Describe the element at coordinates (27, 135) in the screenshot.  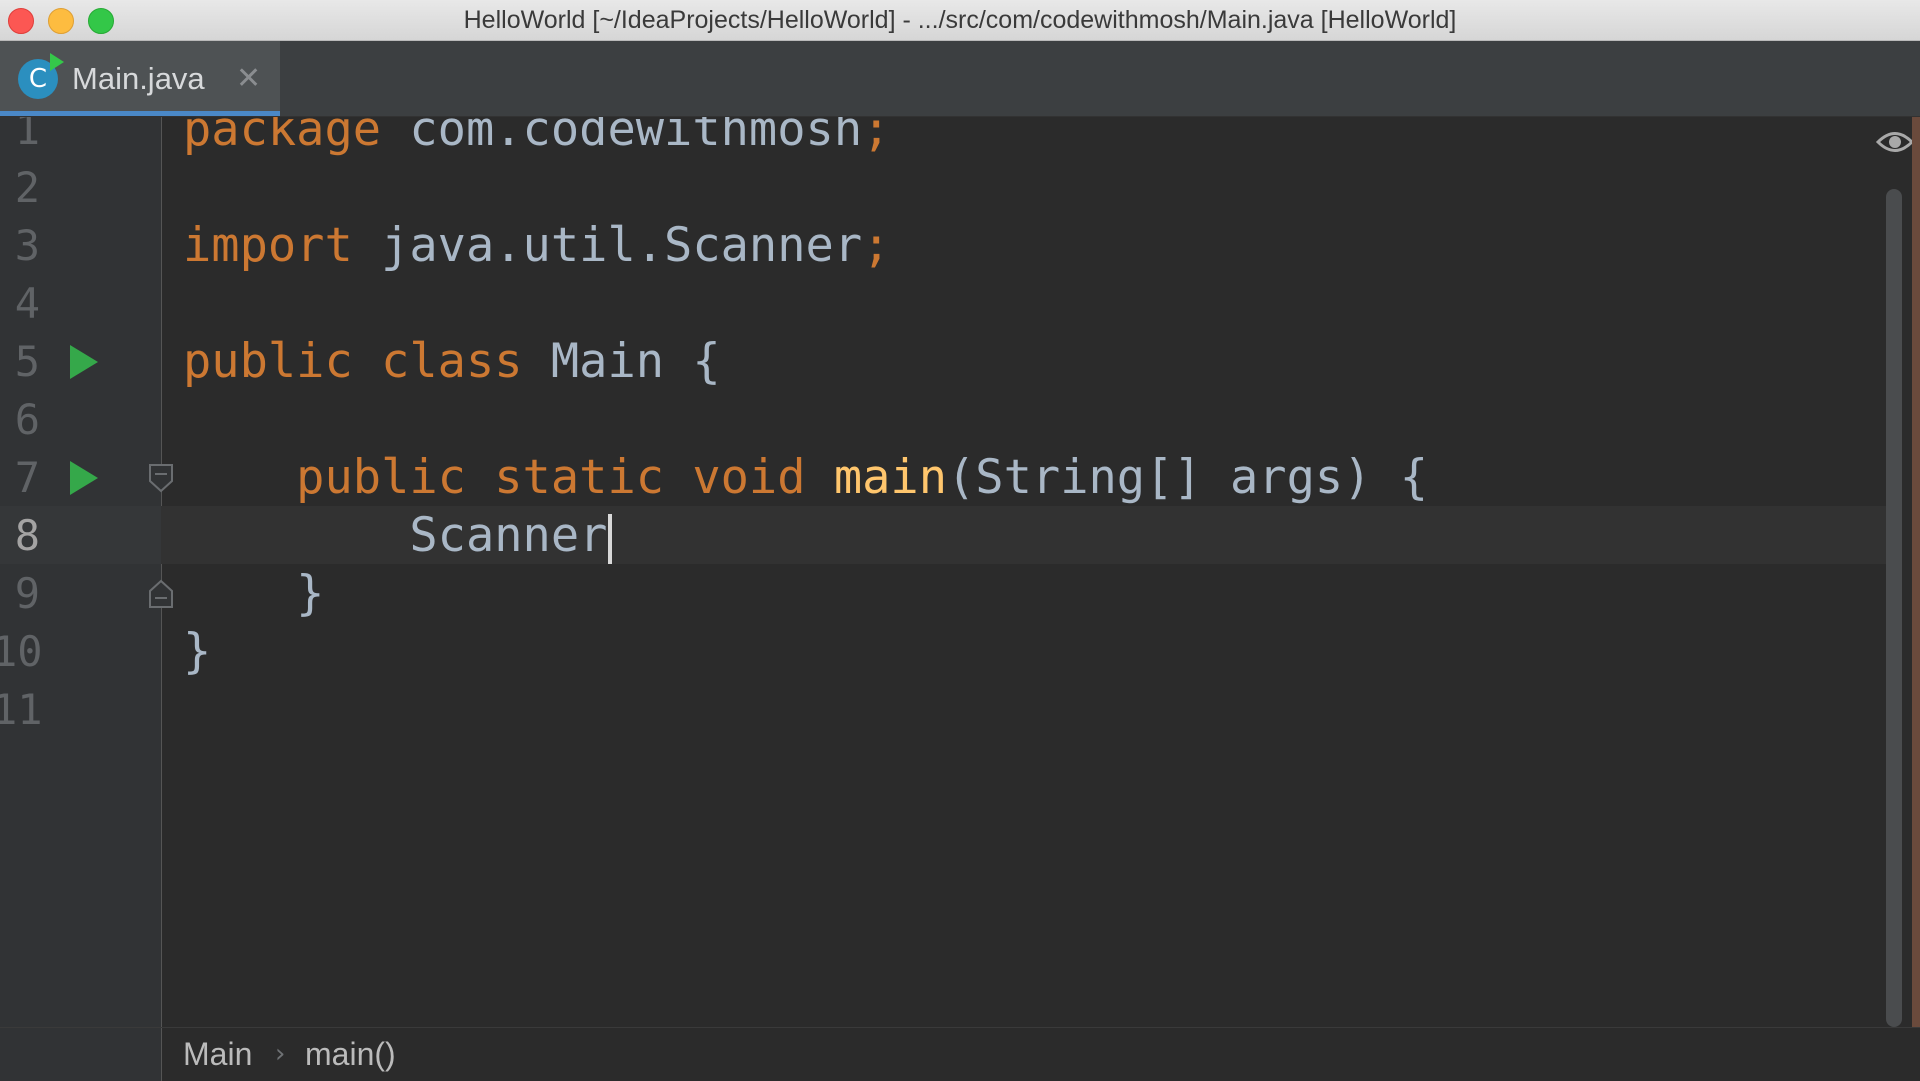
I see `line-number: 1` at that location.